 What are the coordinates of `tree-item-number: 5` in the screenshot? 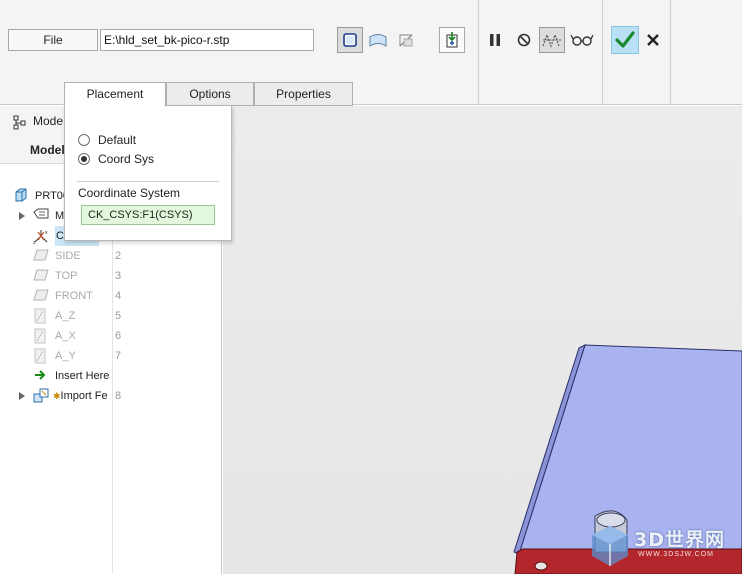 It's located at (118, 316).